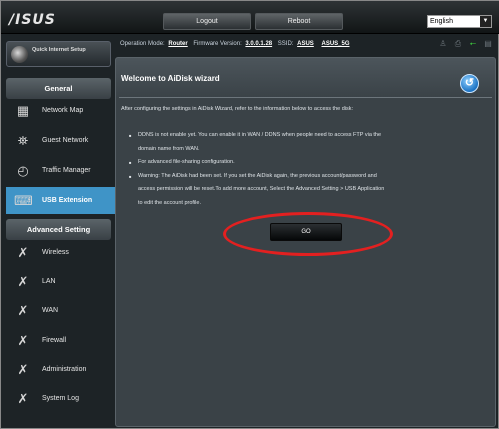 Image resolution: width=499 pixels, height=429 pixels. What do you see at coordinates (488, 43) in the screenshot?
I see `clipboard-icon: ▤` at bounding box center [488, 43].